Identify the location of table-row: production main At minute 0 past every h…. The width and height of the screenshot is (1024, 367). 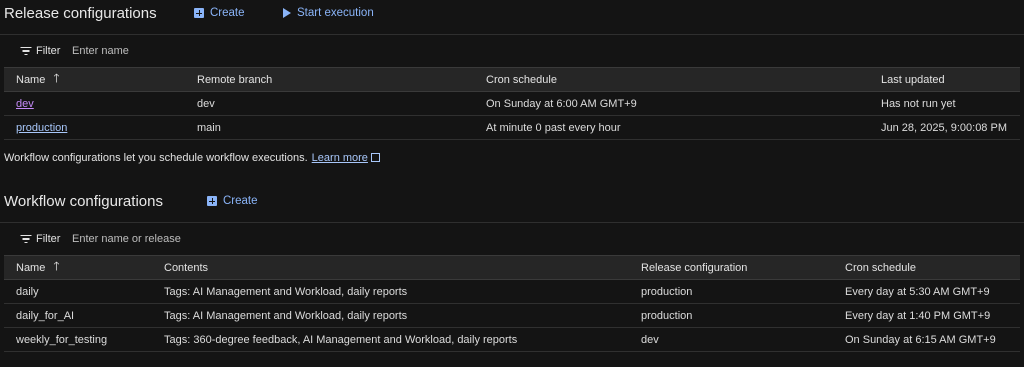
(512, 128).